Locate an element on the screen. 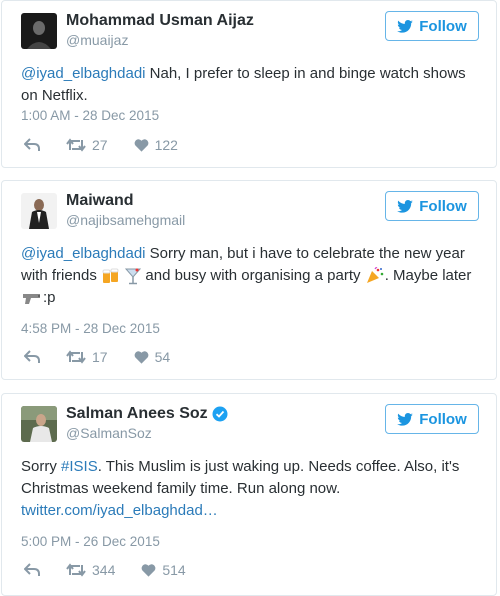 This screenshot has width=500, height=596. verified-badge-icon is located at coordinates (220, 414).